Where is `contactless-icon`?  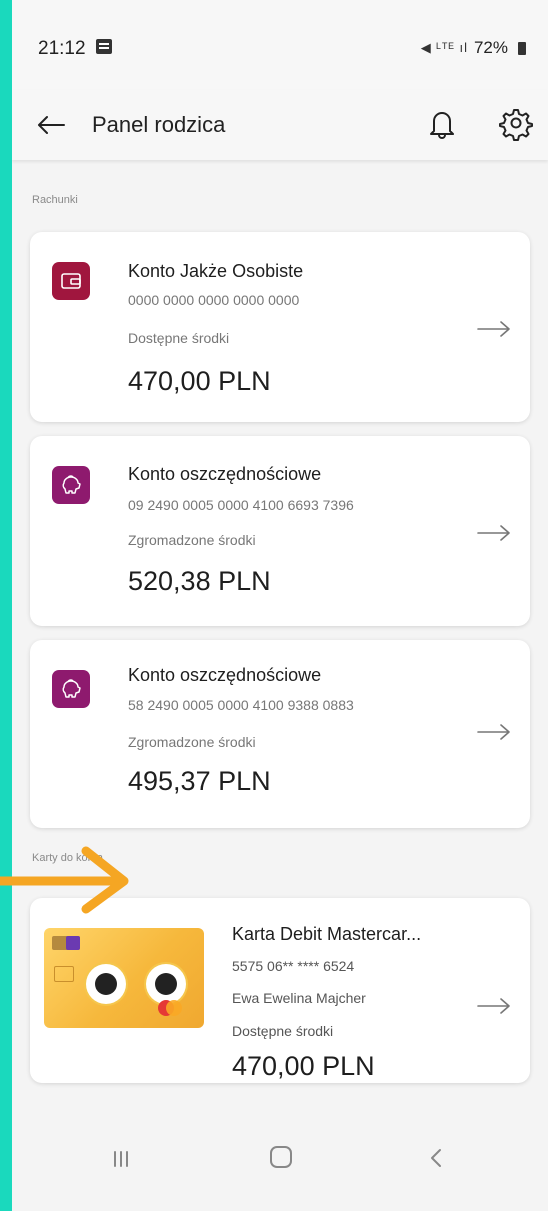
contactless-icon is located at coordinates (64, 974).